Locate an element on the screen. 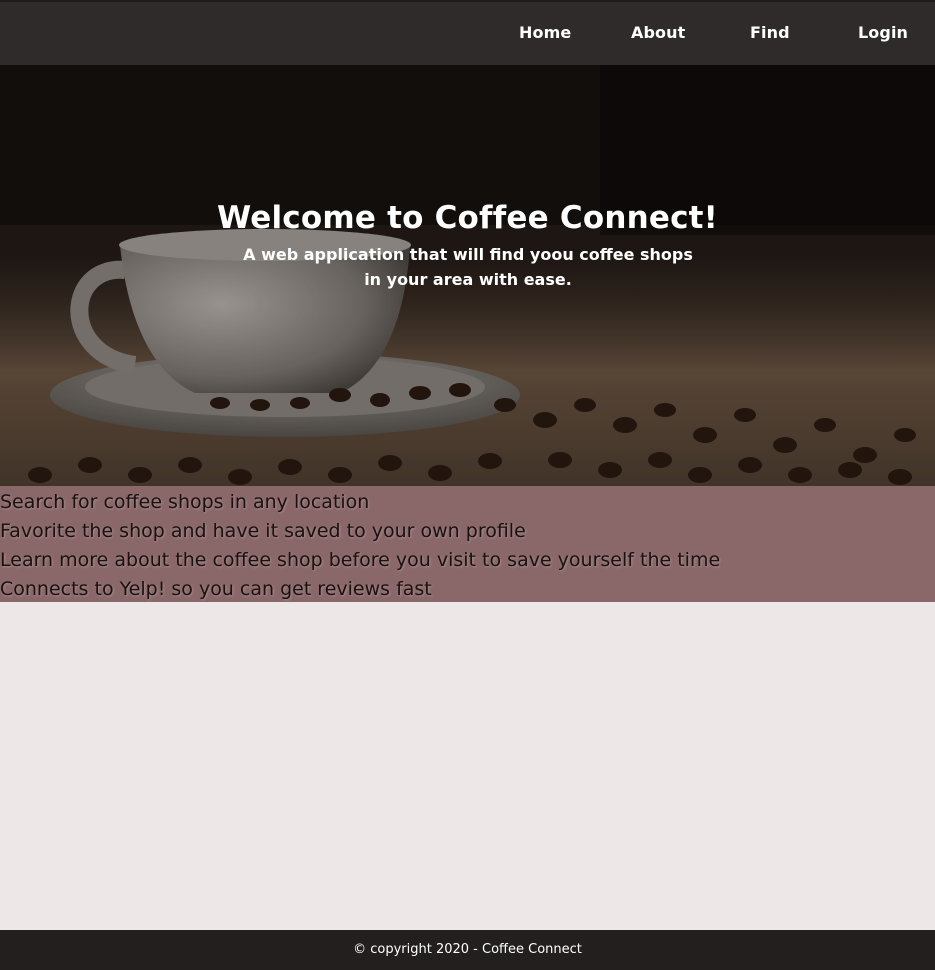 The image size is (935, 970). nav-find-link: Find is located at coordinates (770, 32).